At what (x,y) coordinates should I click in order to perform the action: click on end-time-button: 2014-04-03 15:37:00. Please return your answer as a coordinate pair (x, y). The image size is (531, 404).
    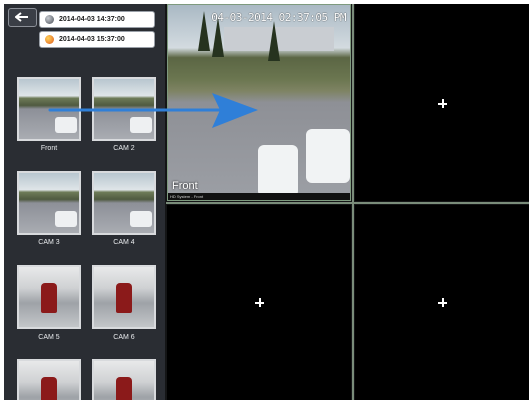
    Looking at the image, I should click on (97, 39).